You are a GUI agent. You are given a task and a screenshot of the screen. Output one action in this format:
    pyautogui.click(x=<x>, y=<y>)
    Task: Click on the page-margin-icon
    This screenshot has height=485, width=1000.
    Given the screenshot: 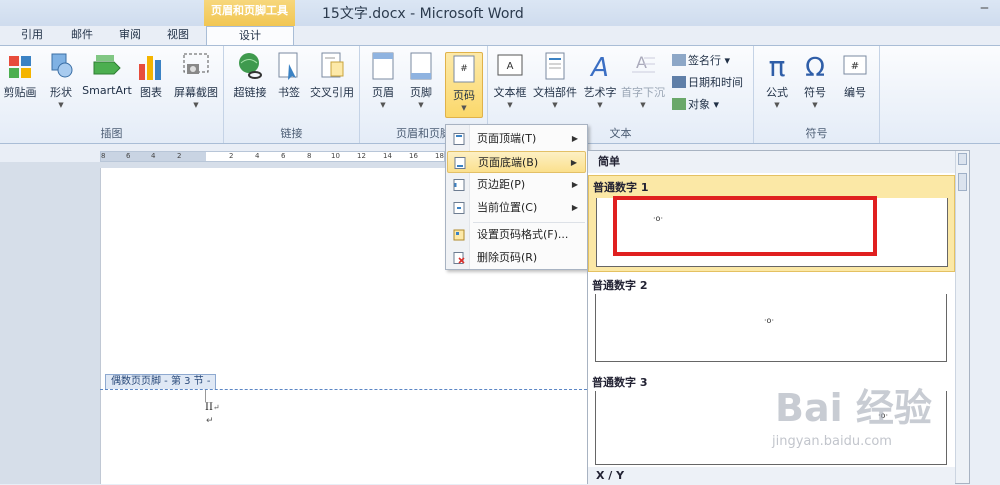 What is the action you would take?
    pyautogui.click(x=459, y=185)
    